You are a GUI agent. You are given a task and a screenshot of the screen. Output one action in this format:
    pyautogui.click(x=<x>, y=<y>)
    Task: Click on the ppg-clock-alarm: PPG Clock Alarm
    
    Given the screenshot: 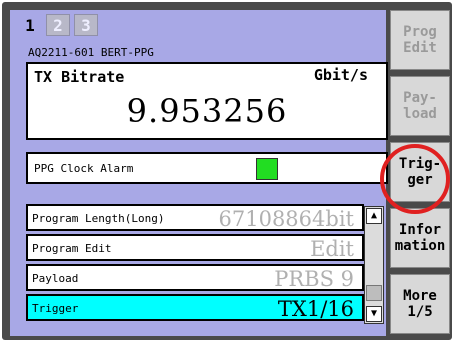 What is the action you would take?
    pyautogui.click(x=207, y=168)
    